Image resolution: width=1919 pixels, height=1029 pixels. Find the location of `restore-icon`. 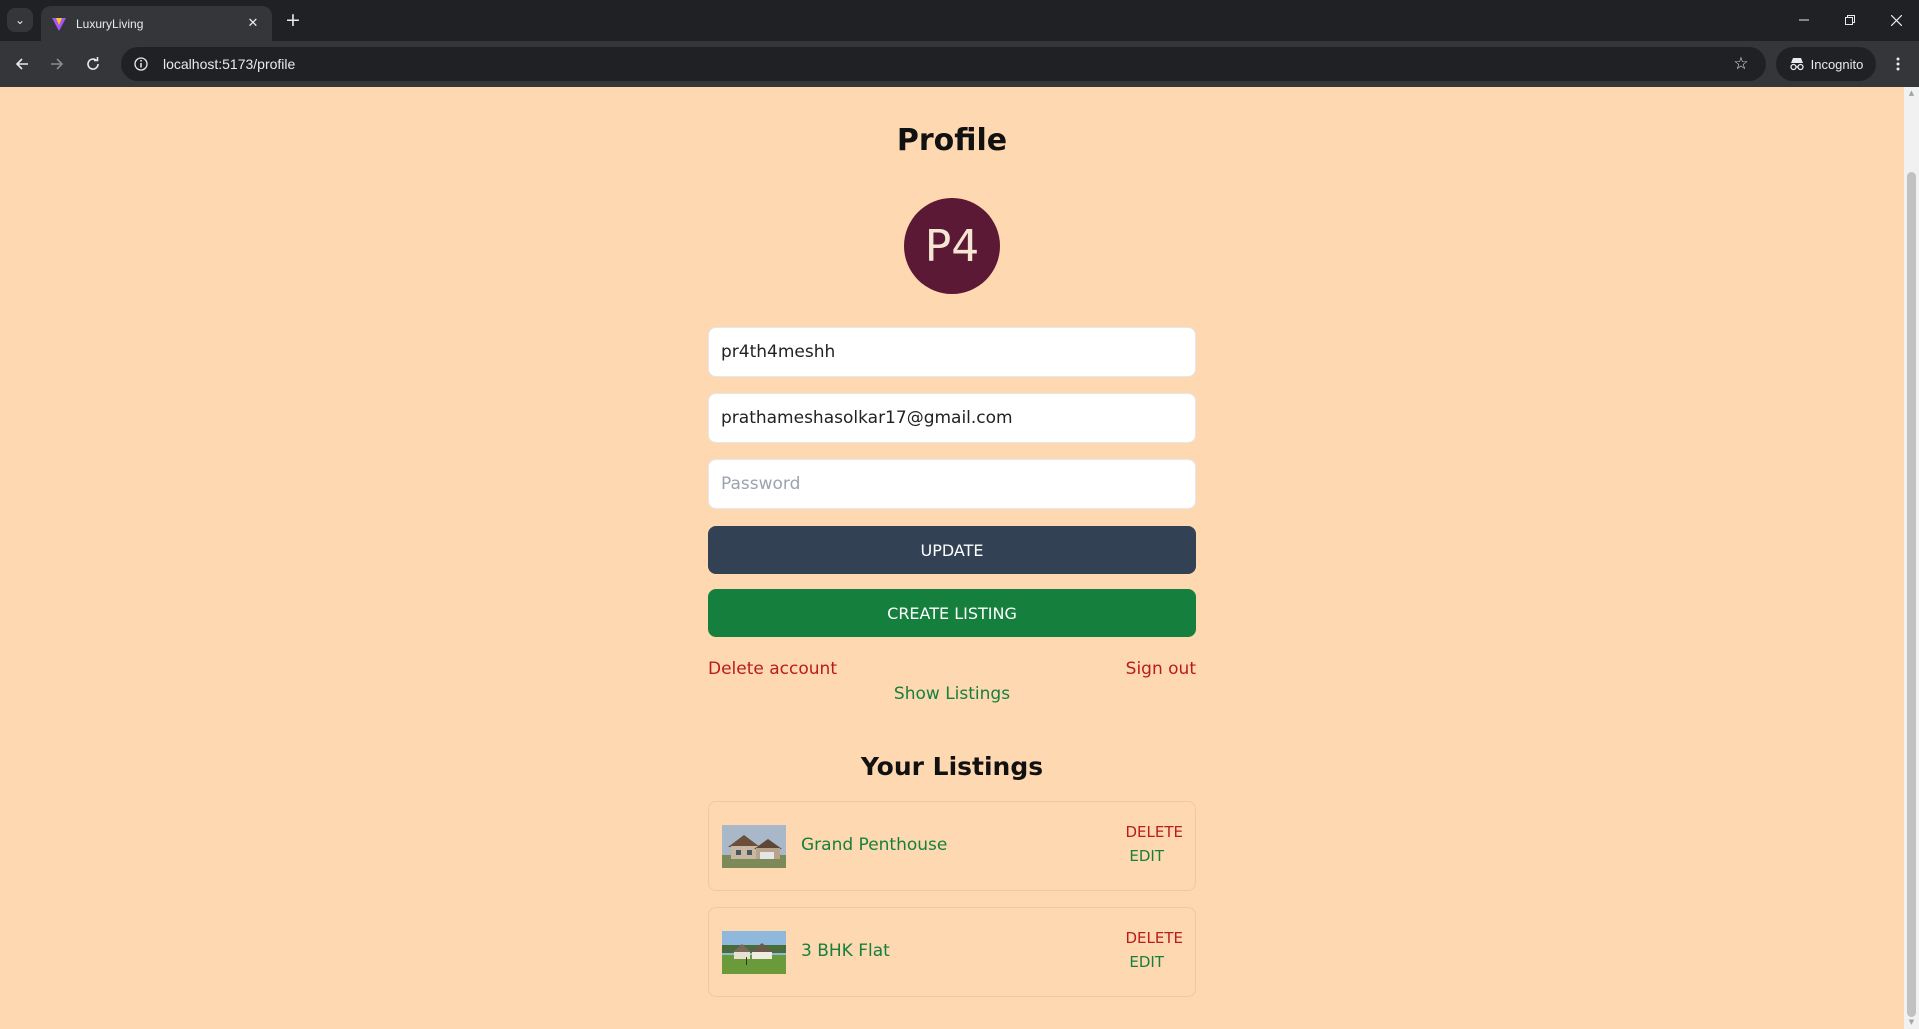

restore-icon is located at coordinates (1850, 20).